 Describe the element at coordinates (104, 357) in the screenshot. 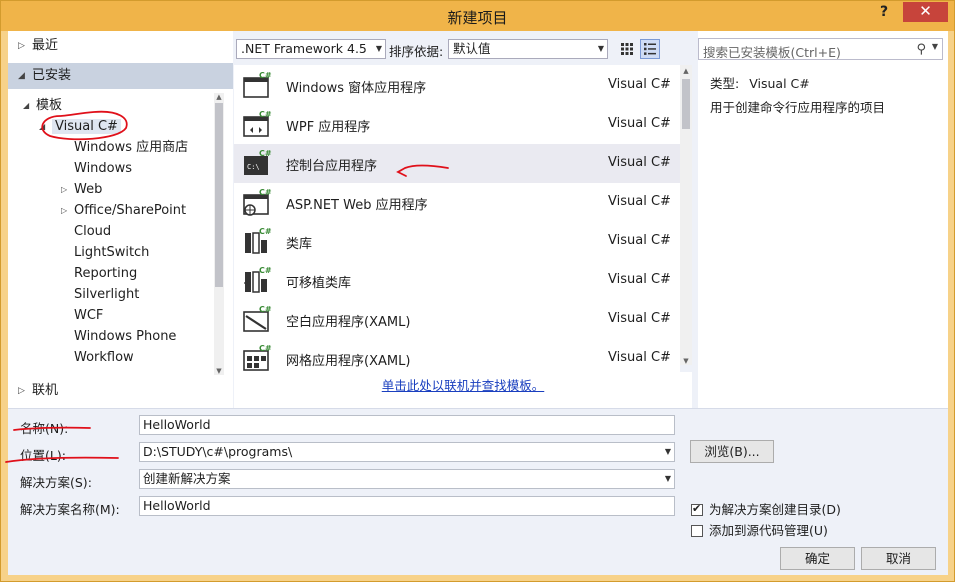

I see `tree-node-workflow: Workflow` at that location.